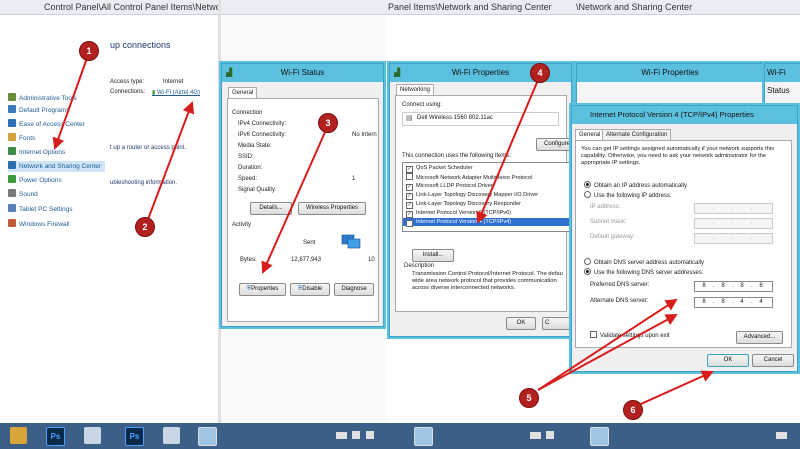 This screenshot has width=800, height=449. I want to click on taskbar: Ps Ps, so click(400, 436).